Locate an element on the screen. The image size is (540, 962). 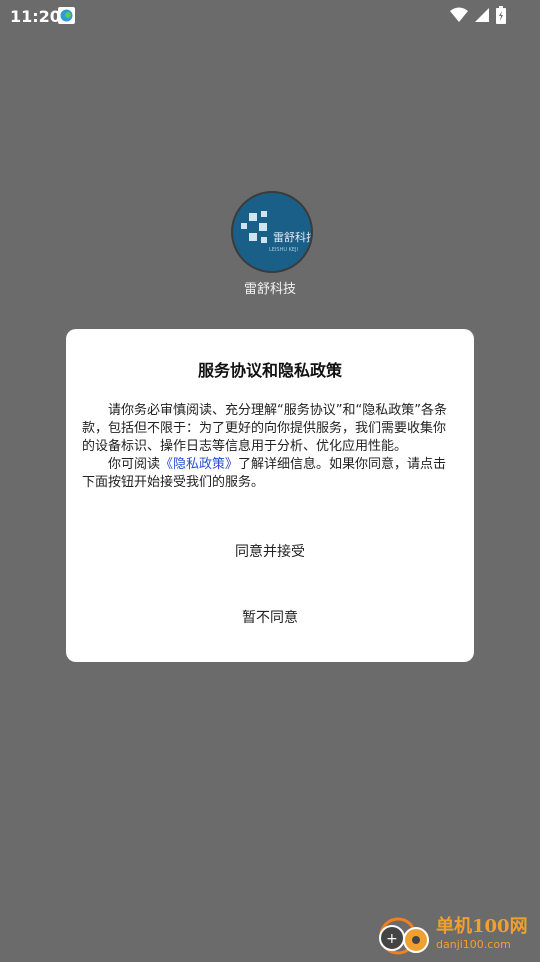
battery-icon is located at coordinates (501, 17).